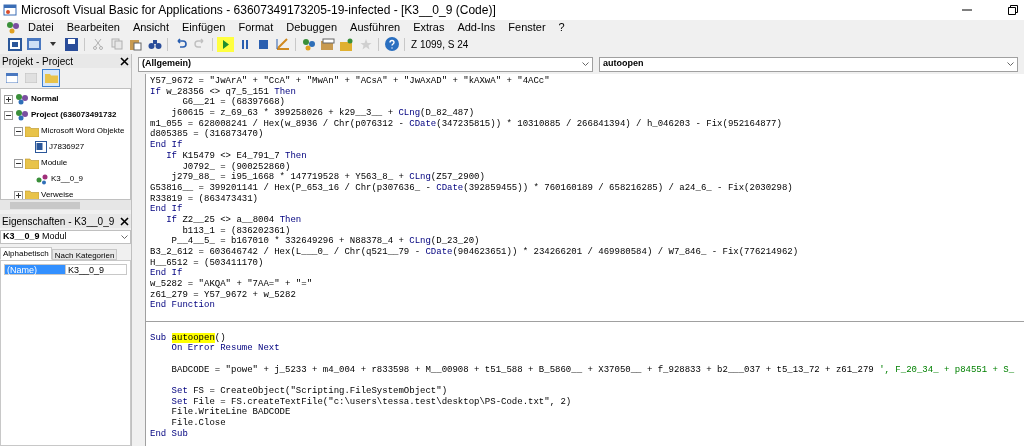 The width and height of the screenshot is (1024, 446). I want to click on code-line: If Z2__25 <> a__8004 Then, so click(233, 220).